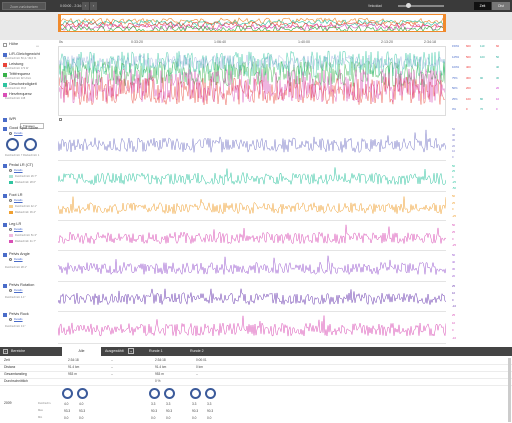  I want to click on stat-value: 93.3, so click(67, 411).